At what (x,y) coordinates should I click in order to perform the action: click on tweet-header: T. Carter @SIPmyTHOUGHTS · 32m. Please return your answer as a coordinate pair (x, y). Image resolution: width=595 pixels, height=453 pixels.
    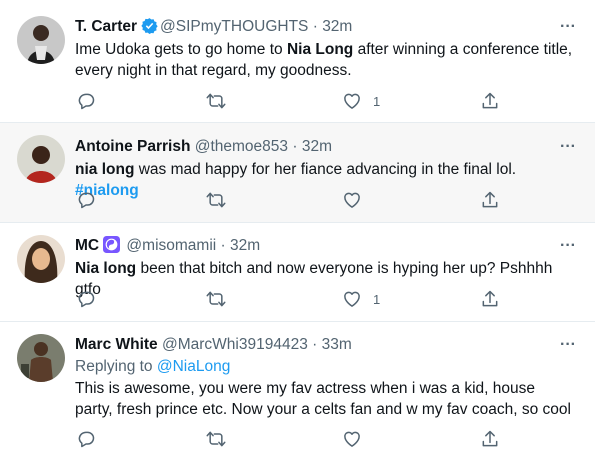
    Looking at the image, I should click on (315, 28).